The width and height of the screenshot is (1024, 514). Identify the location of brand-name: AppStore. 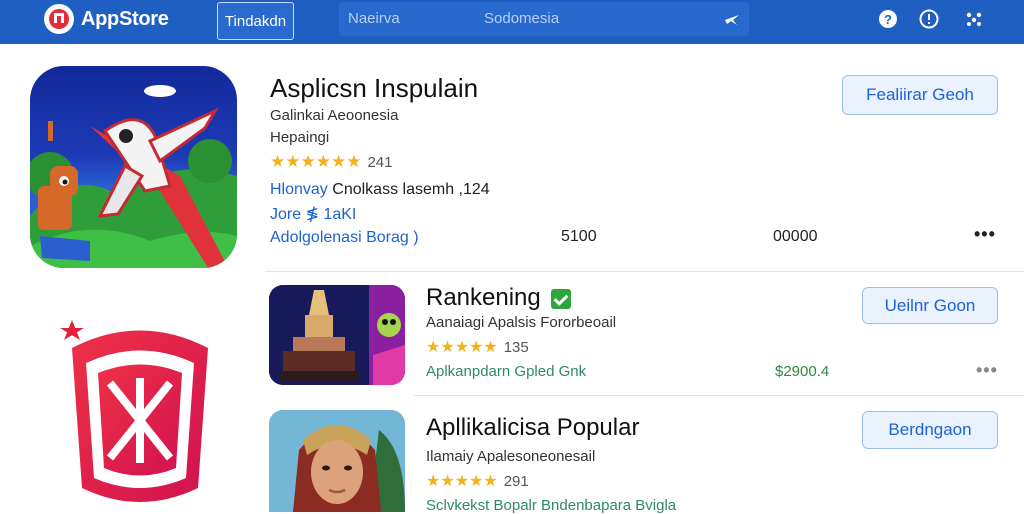
(125, 18).